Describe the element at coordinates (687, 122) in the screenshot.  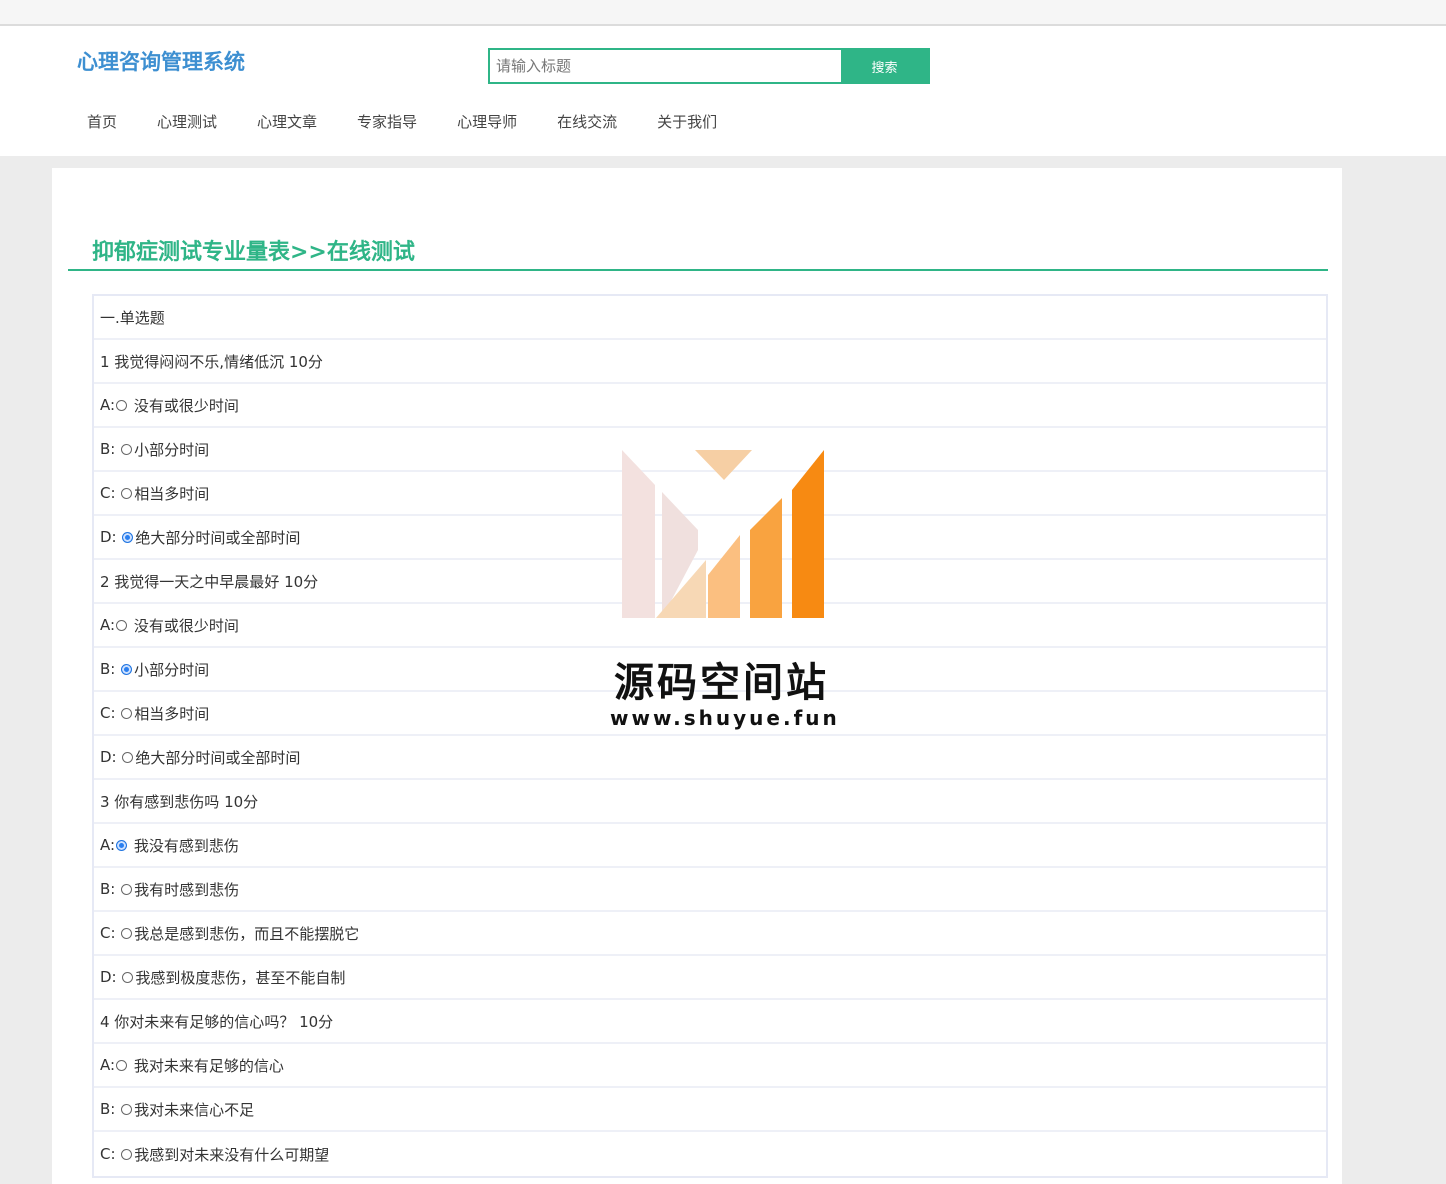
I see `nav-item-about-us: 关于我们` at that location.